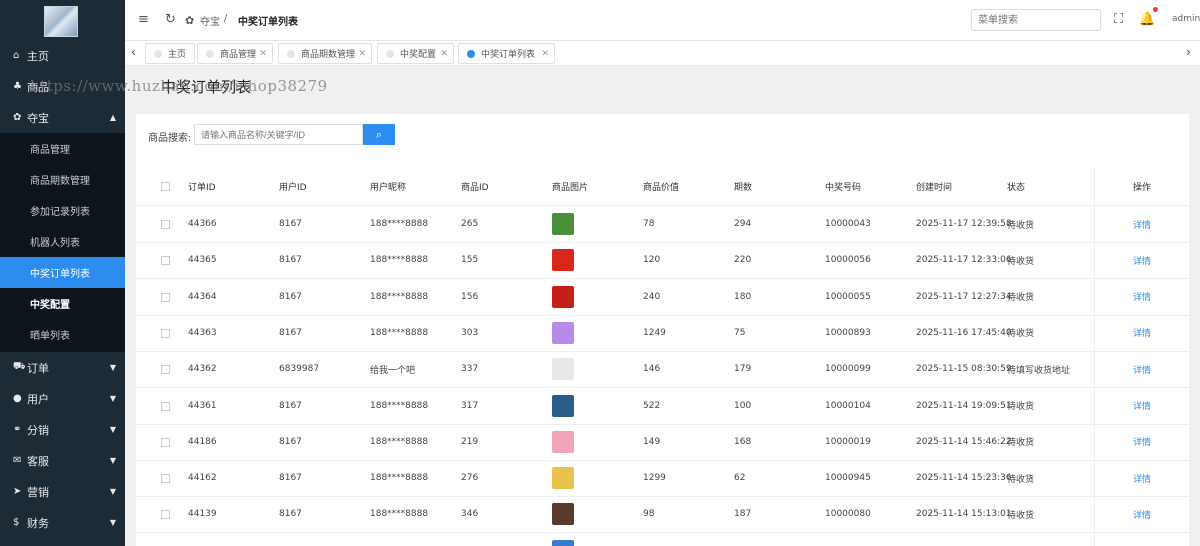  What do you see at coordinates (62, 55) in the screenshot?
I see `sidebar-item-home: ⌂ 主页` at bounding box center [62, 55].